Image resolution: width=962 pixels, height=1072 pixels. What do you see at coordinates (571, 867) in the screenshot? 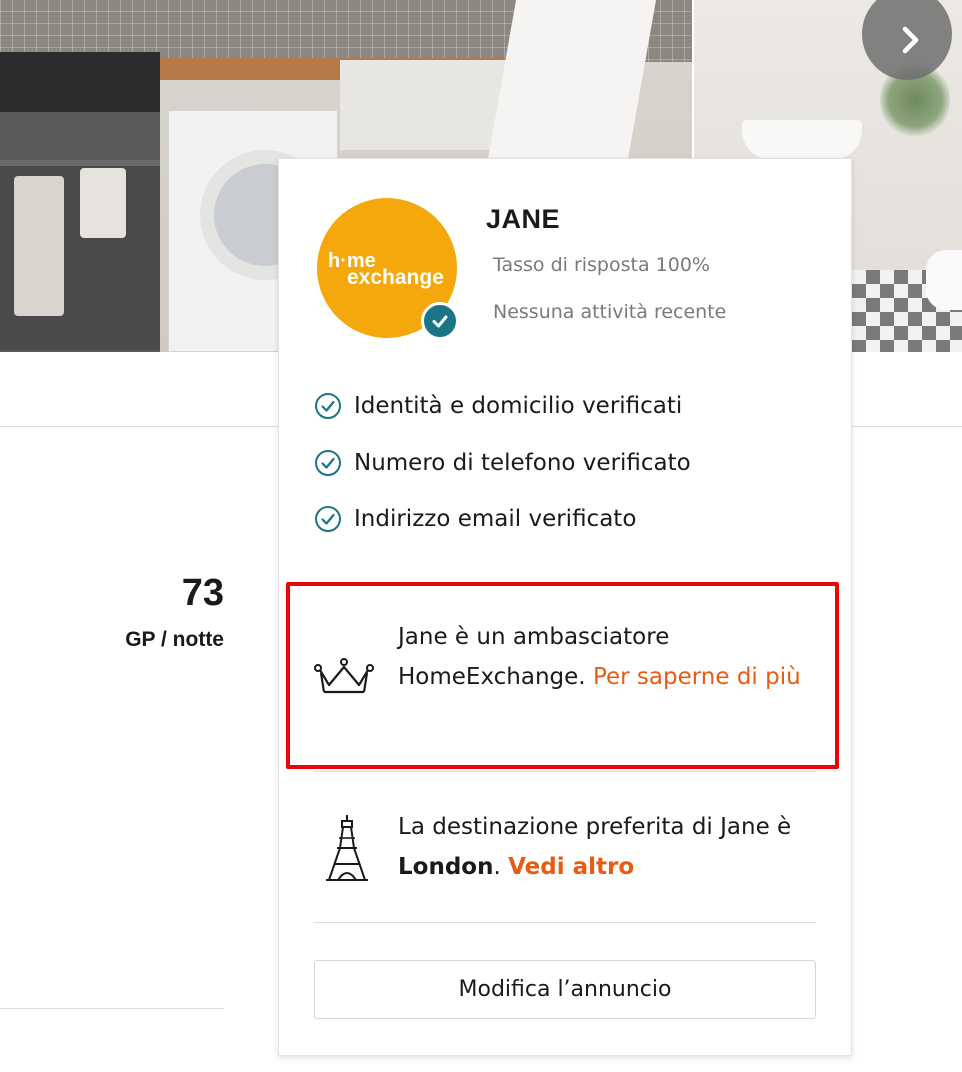
I see `see-more-link: Vedi altro` at bounding box center [571, 867].